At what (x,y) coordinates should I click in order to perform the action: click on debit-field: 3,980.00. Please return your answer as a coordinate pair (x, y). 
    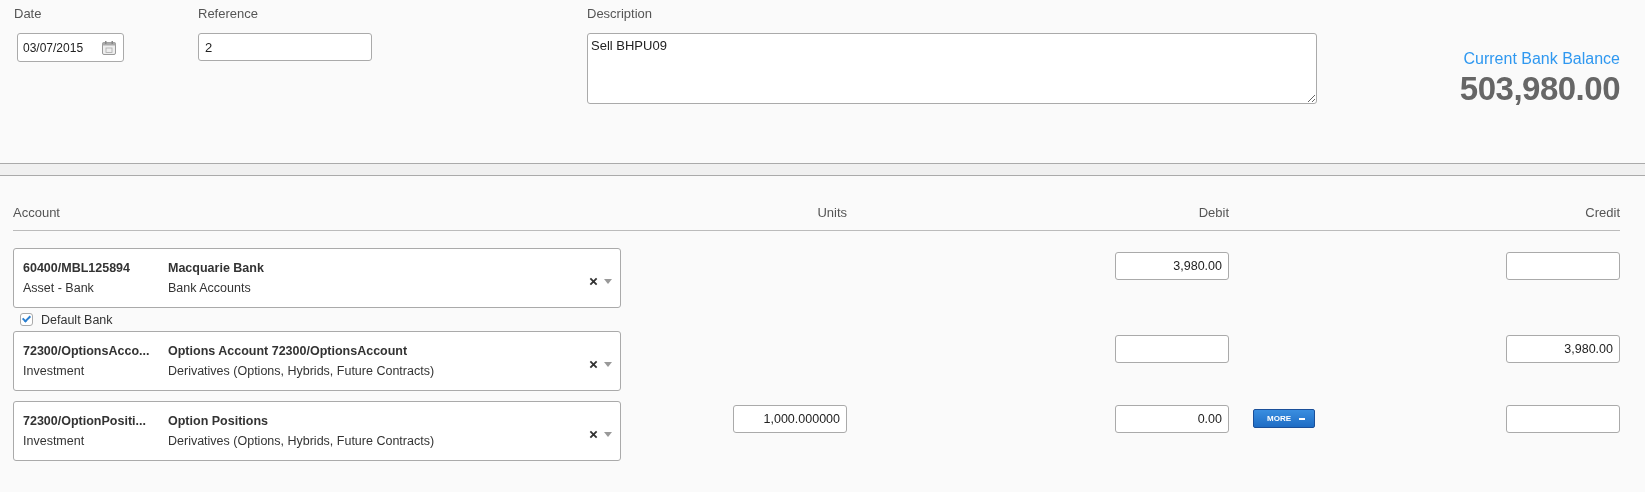
    Looking at the image, I should click on (1172, 266).